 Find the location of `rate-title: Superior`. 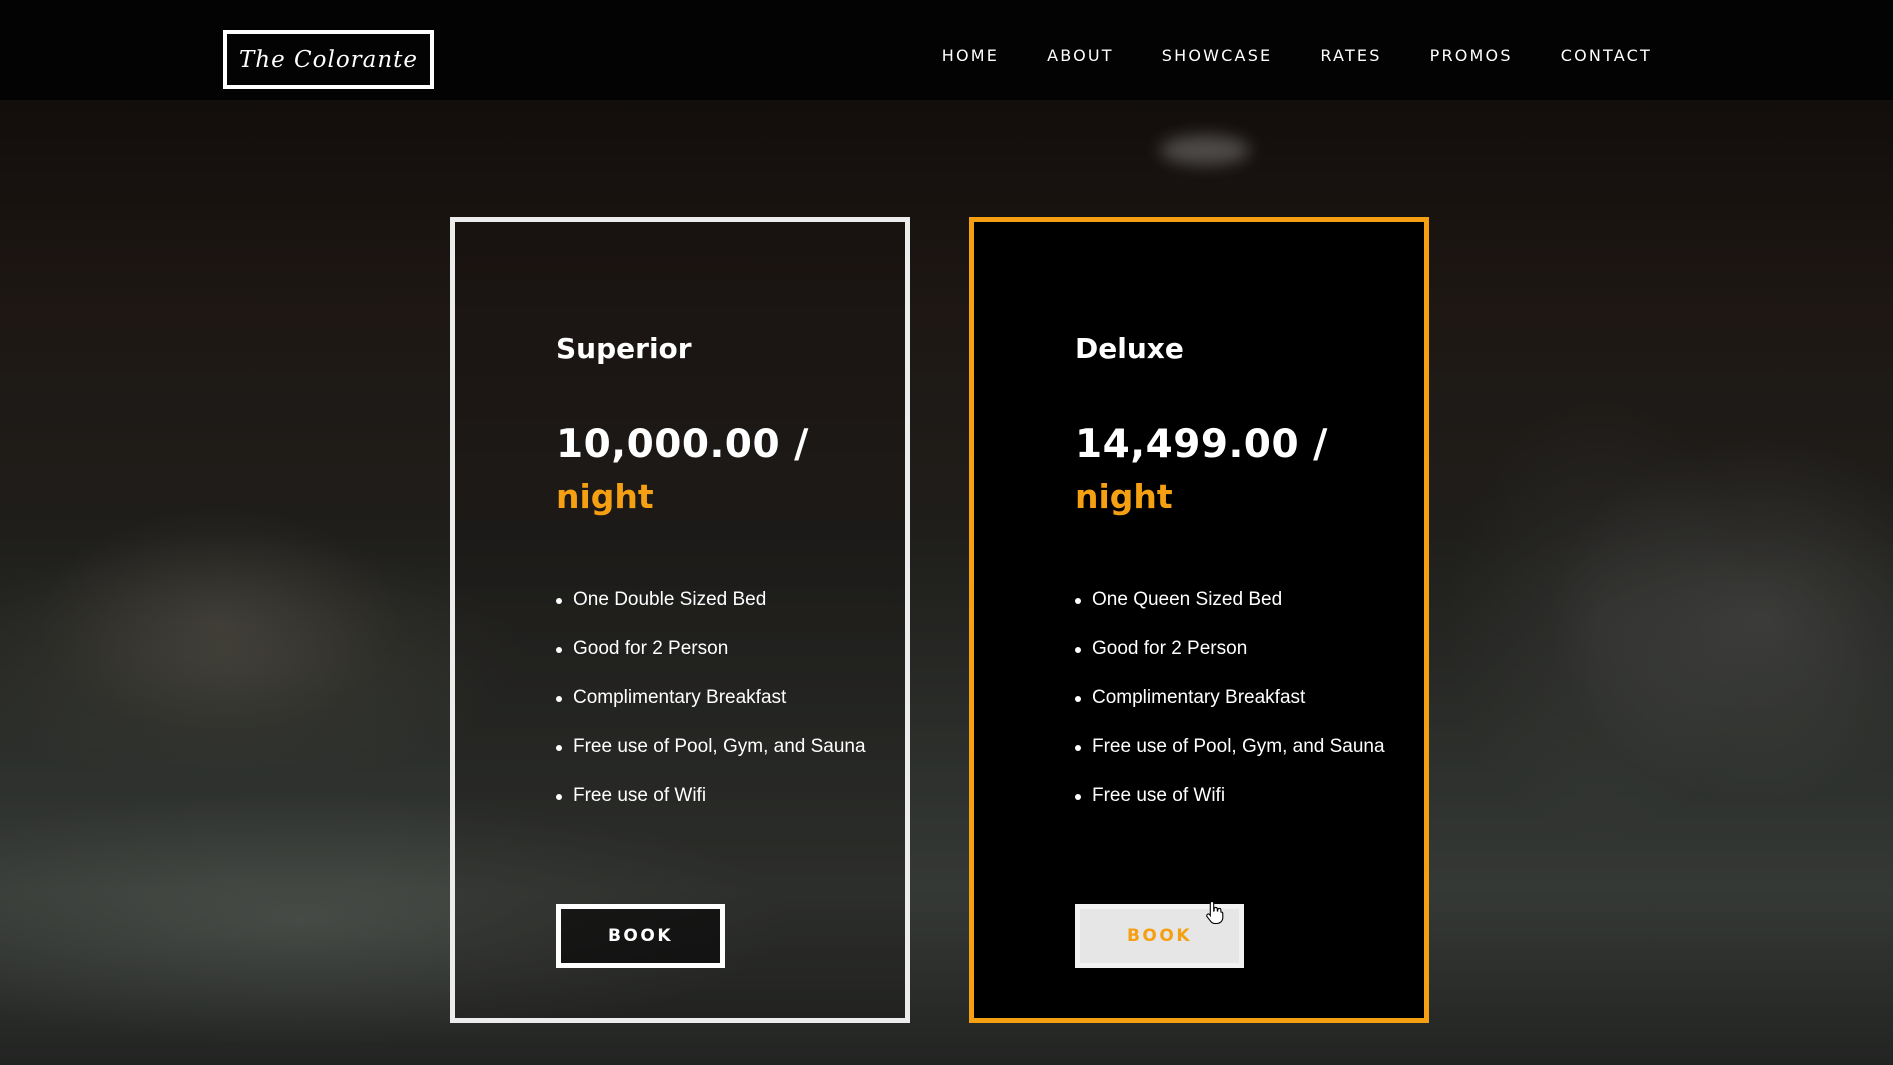

rate-title: Superior is located at coordinates (624, 348).